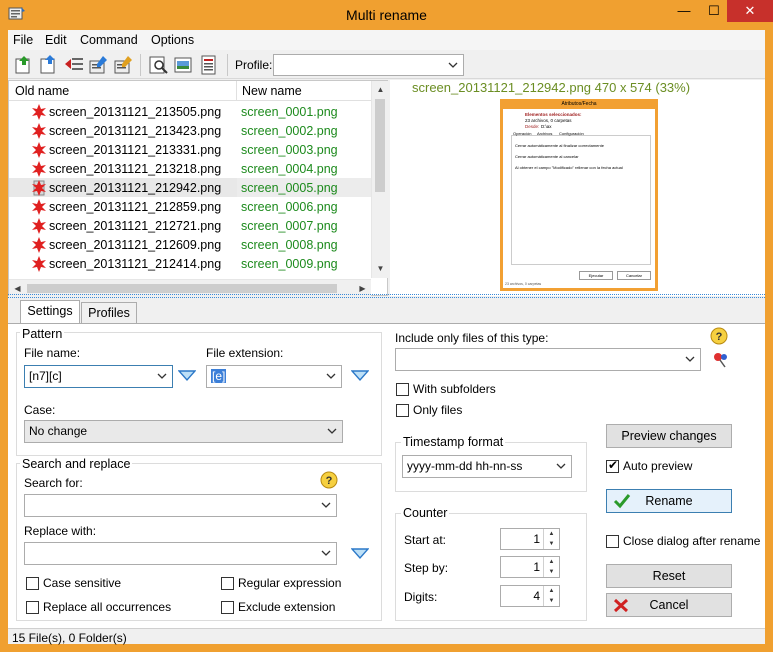  Describe the element at coordinates (60, 531) in the screenshot. I see `replace-with-label: Replace with:` at that location.